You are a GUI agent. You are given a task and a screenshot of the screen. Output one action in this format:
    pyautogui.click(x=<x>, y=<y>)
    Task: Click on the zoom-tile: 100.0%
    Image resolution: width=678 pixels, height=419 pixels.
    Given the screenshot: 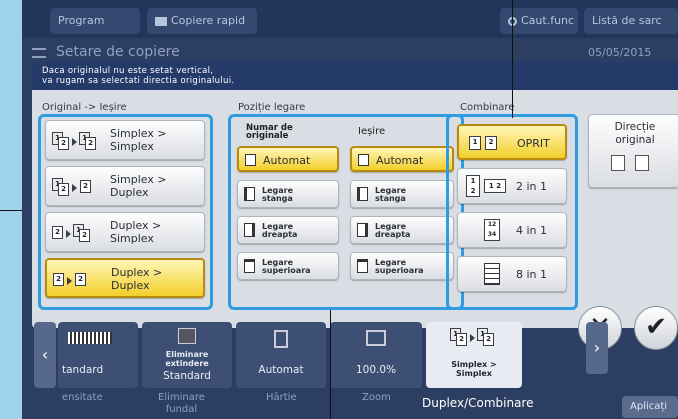 What is the action you would take?
    pyautogui.click(x=376, y=355)
    